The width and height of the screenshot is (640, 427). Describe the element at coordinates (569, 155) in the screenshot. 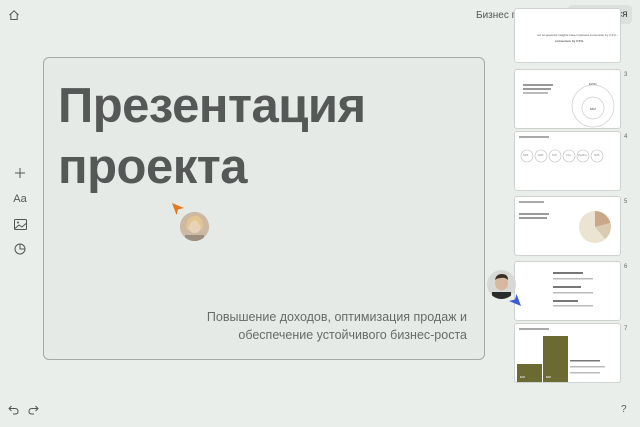

I see `thumb-label: CAC` at that location.